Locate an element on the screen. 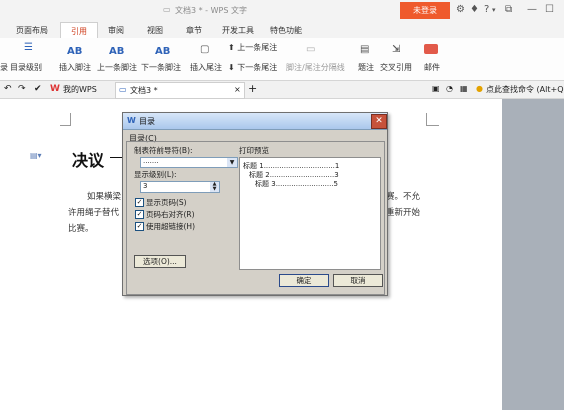 This screenshot has height=410, width=564. insert-footnote-label: 插入脚注 is located at coordinates (75, 67).